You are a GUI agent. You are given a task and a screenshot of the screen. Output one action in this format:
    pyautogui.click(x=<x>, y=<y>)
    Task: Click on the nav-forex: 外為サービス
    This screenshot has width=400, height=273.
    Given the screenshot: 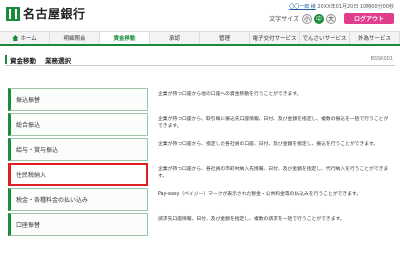 What is the action you would take?
    pyautogui.click(x=375, y=38)
    